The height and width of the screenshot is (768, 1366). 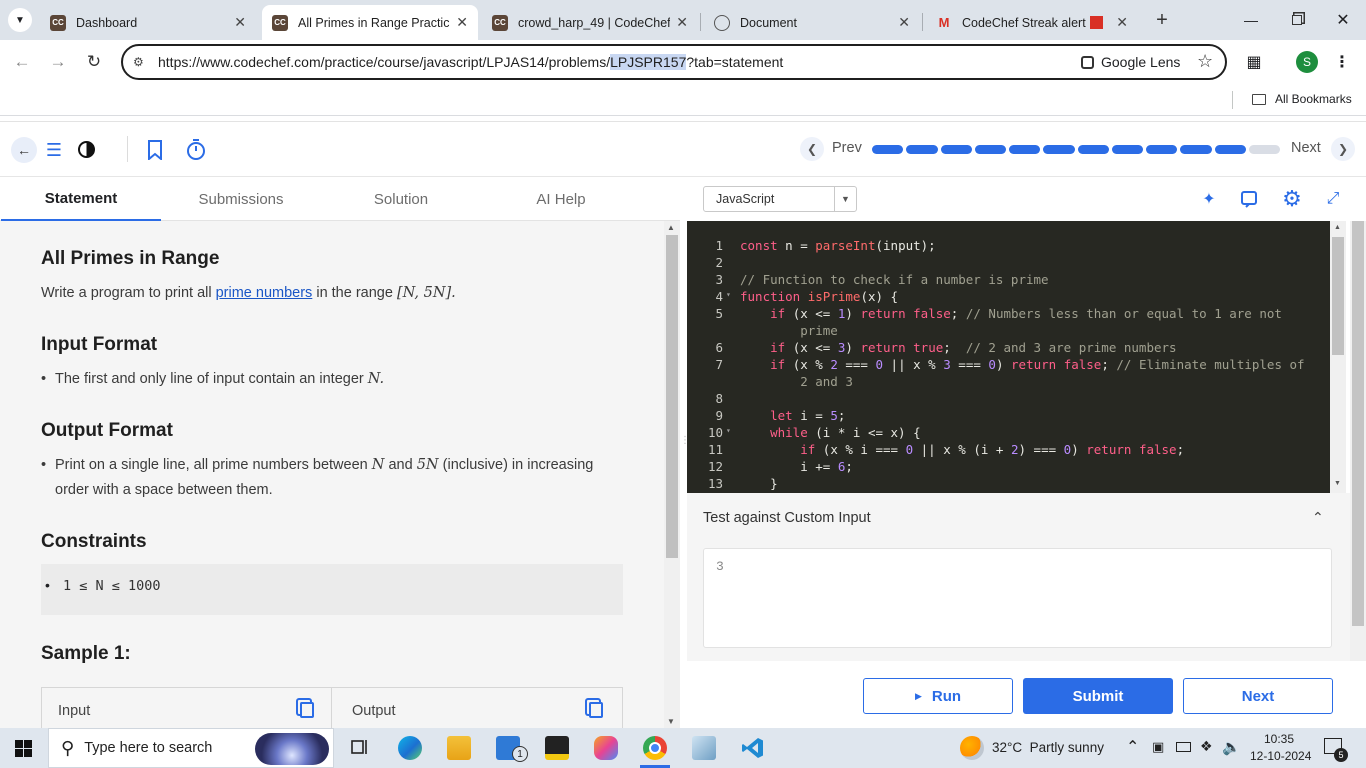 What do you see at coordinates (22, 62) in the screenshot?
I see `back-button: ←` at bounding box center [22, 62].